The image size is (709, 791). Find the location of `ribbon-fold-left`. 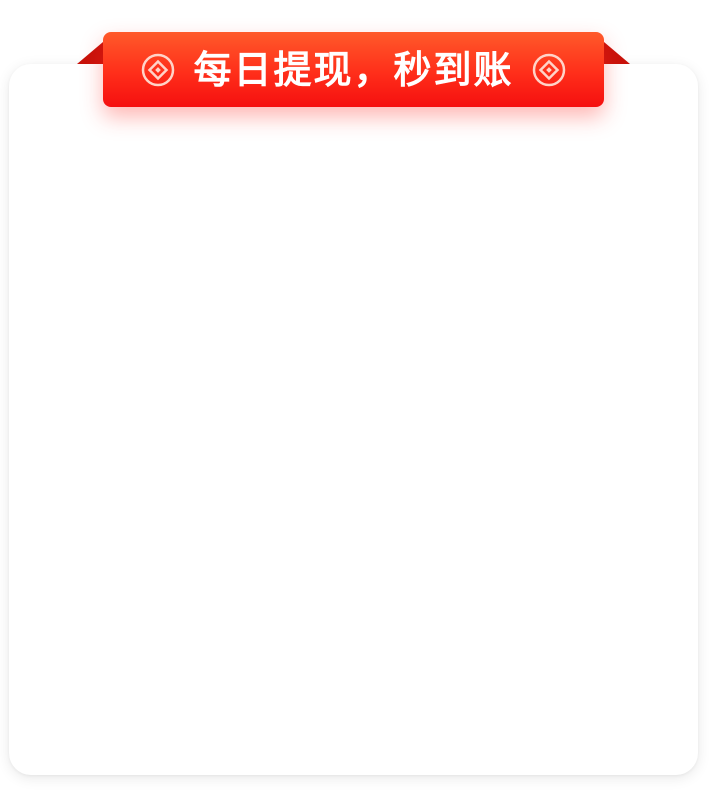

ribbon-fold-left is located at coordinates (90, 53).